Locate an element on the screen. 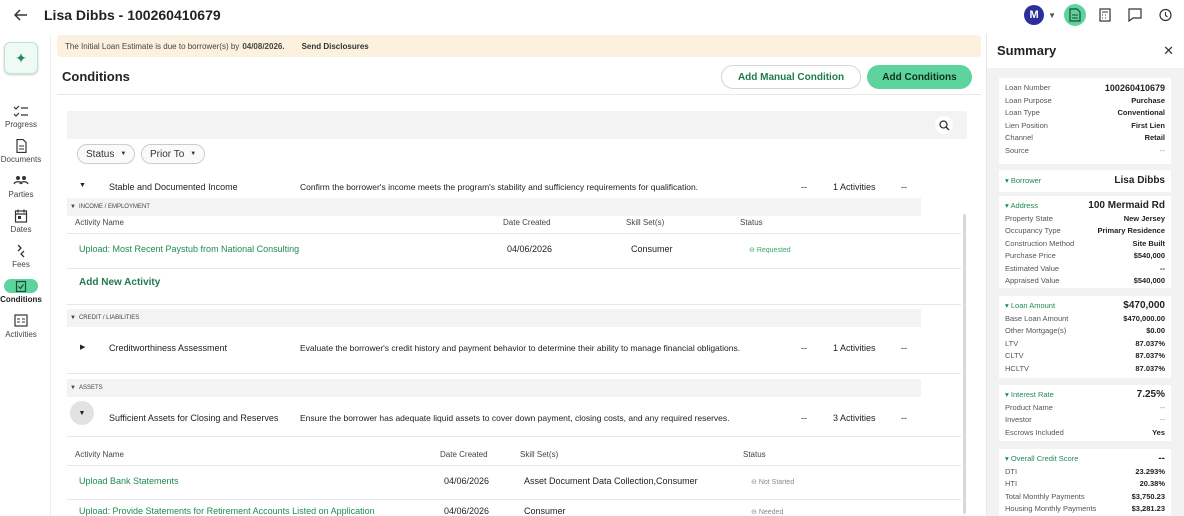 The image size is (1184, 516). column-header: Skill Set(s) is located at coordinates (645, 222).